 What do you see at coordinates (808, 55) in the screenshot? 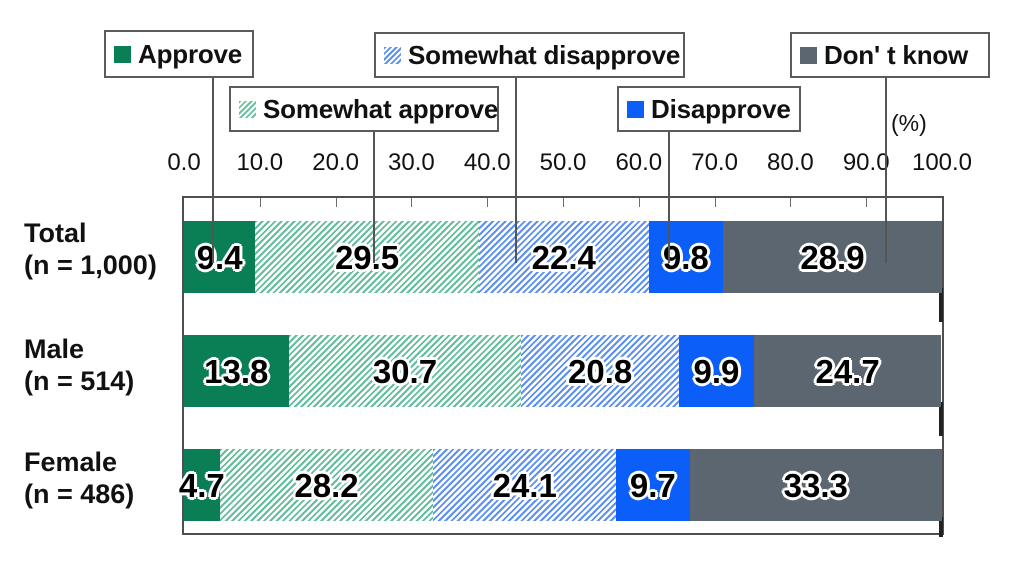
I see `dont-know-swatch-icon` at bounding box center [808, 55].